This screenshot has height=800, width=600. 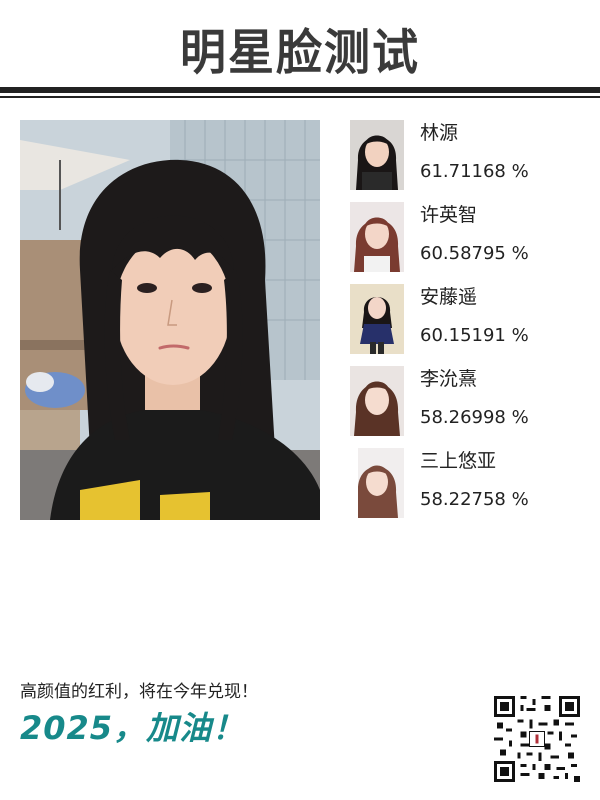 I want to click on match-score: 58.22758 %, so click(x=474, y=499).